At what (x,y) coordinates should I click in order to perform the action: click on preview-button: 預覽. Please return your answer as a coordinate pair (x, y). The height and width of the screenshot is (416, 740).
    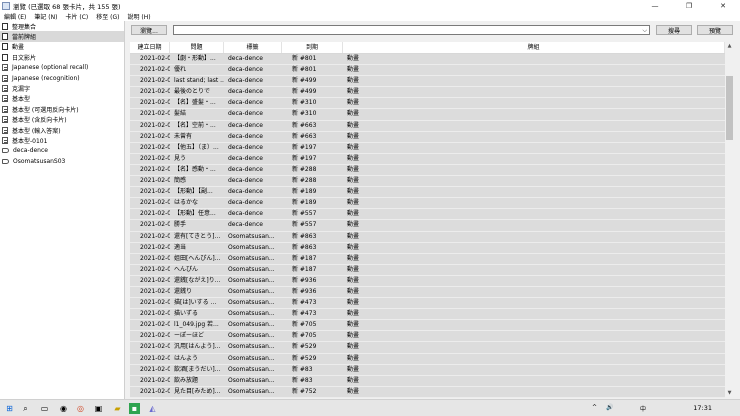
    Looking at the image, I should click on (715, 30).